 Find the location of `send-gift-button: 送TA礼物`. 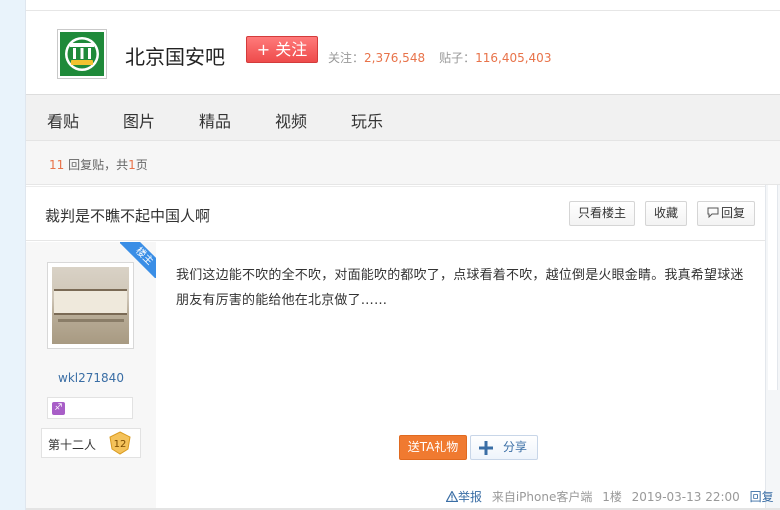

send-gift-button: 送TA礼物 is located at coordinates (433, 447).